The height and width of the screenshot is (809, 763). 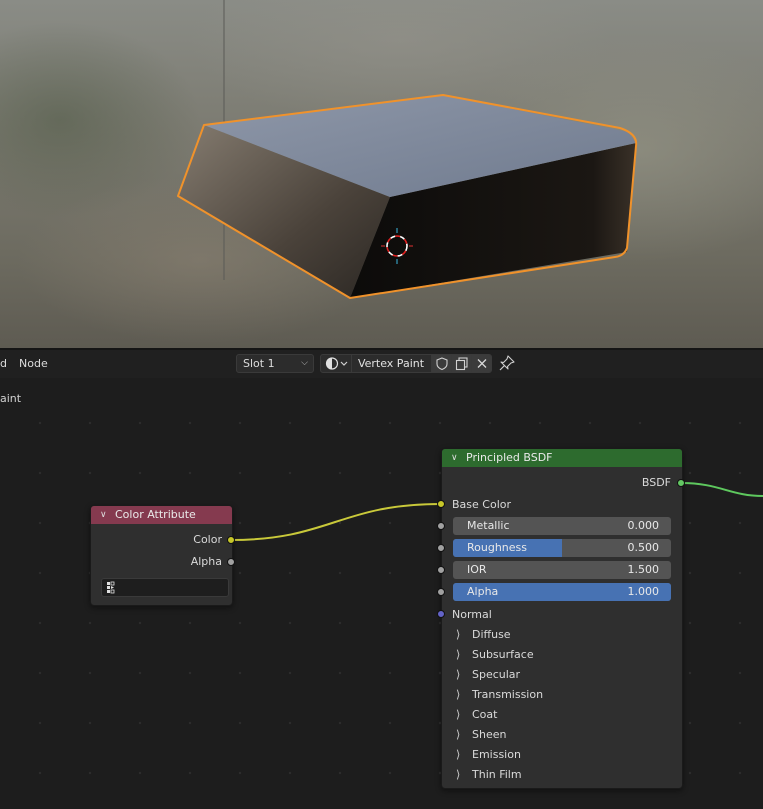 I want to click on metallic-label: Metallic, so click(x=488, y=525).